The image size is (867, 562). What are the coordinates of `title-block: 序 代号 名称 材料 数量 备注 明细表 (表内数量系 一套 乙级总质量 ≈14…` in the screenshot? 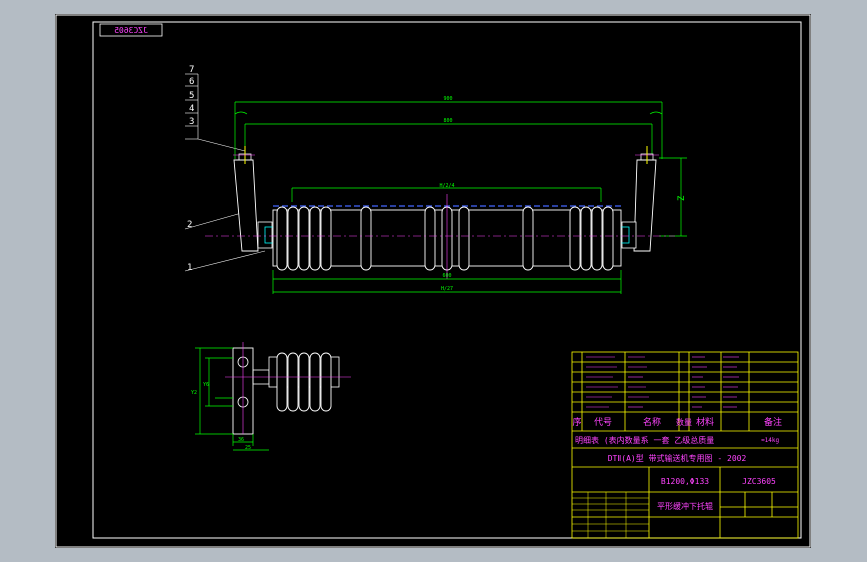 It's located at (685, 445).